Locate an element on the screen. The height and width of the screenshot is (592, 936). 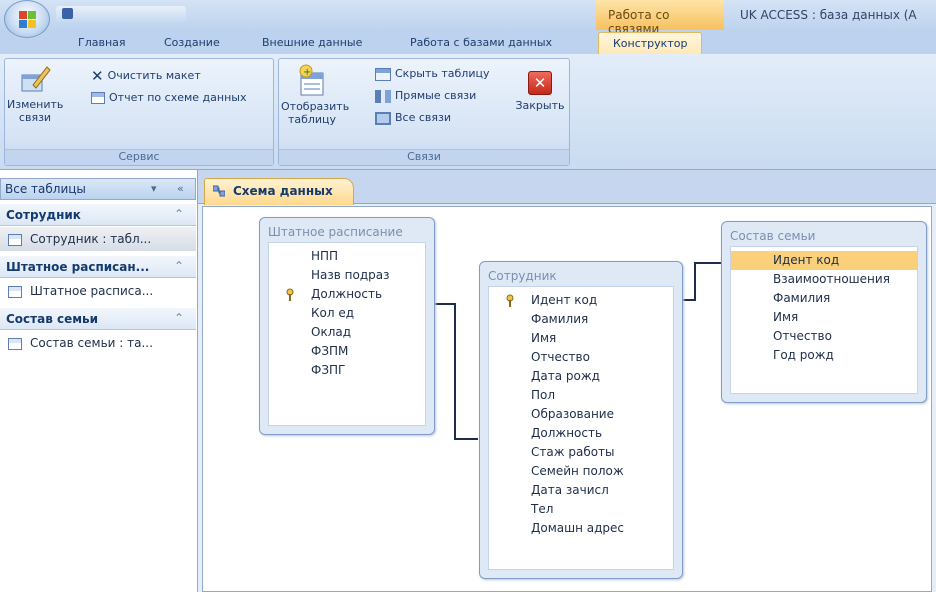
field-item: Дата зачисл is located at coordinates (581, 490).